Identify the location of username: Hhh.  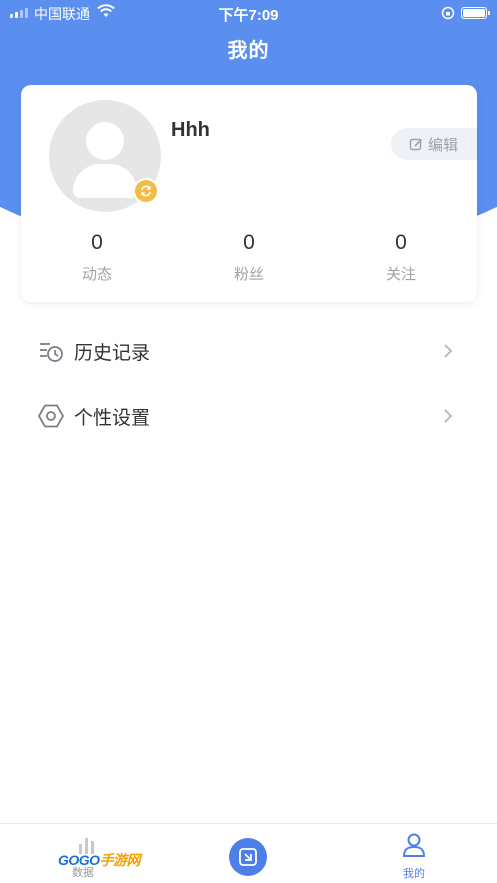
(190, 130).